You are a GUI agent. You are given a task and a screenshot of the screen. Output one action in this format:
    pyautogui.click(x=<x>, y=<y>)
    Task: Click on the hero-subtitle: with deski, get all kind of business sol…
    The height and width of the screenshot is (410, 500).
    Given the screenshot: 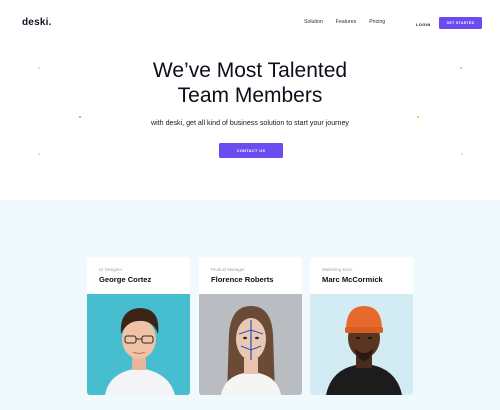 What is the action you would take?
    pyautogui.click(x=250, y=123)
    